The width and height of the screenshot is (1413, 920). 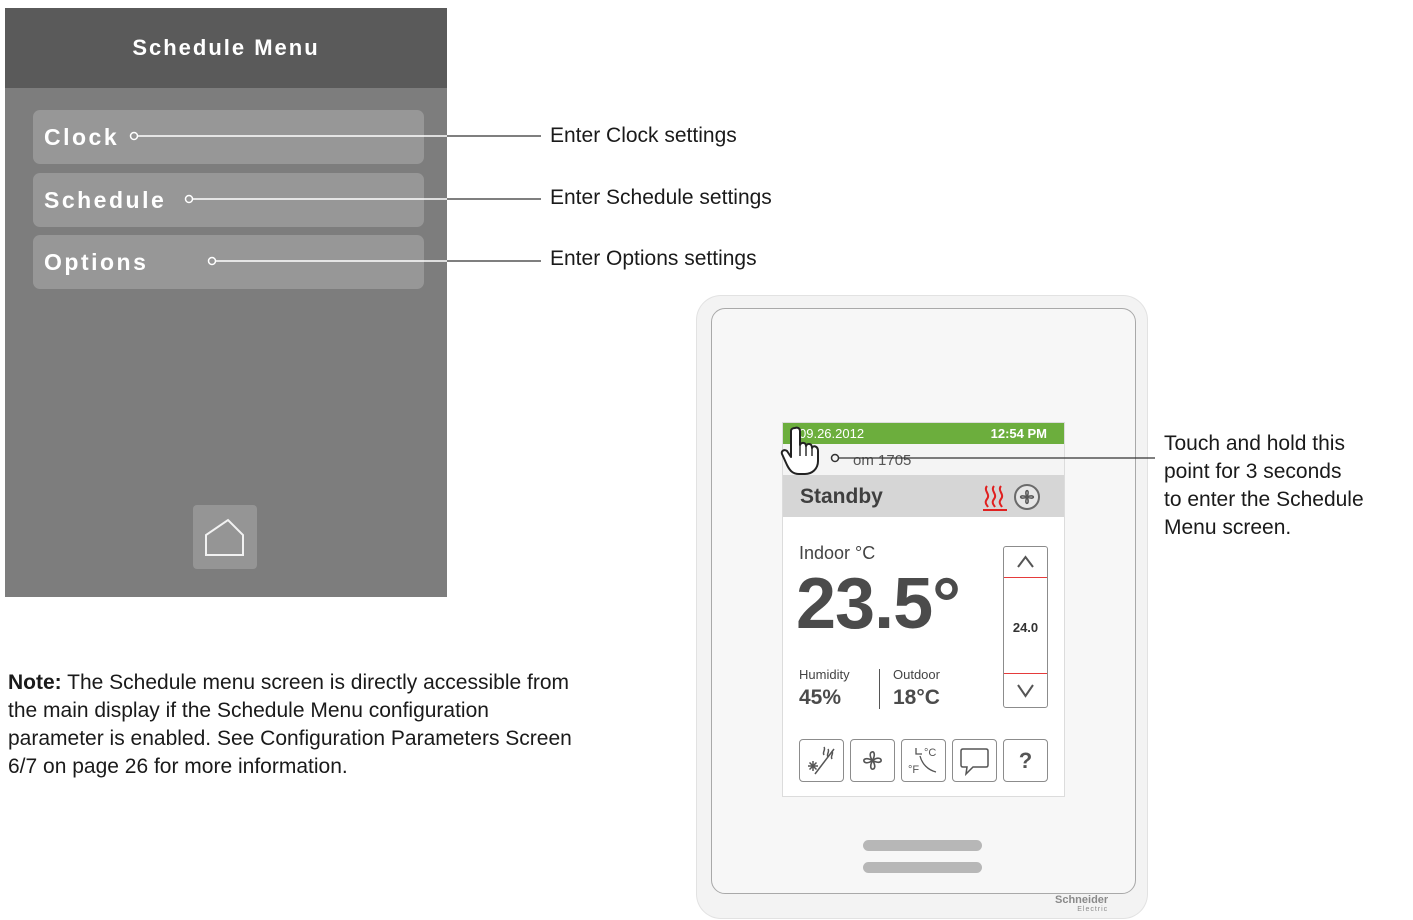 What do you see at coordinates (992, 458) in the screenshot?
I see `touch-callout-line` at bounding box center [992, 458].